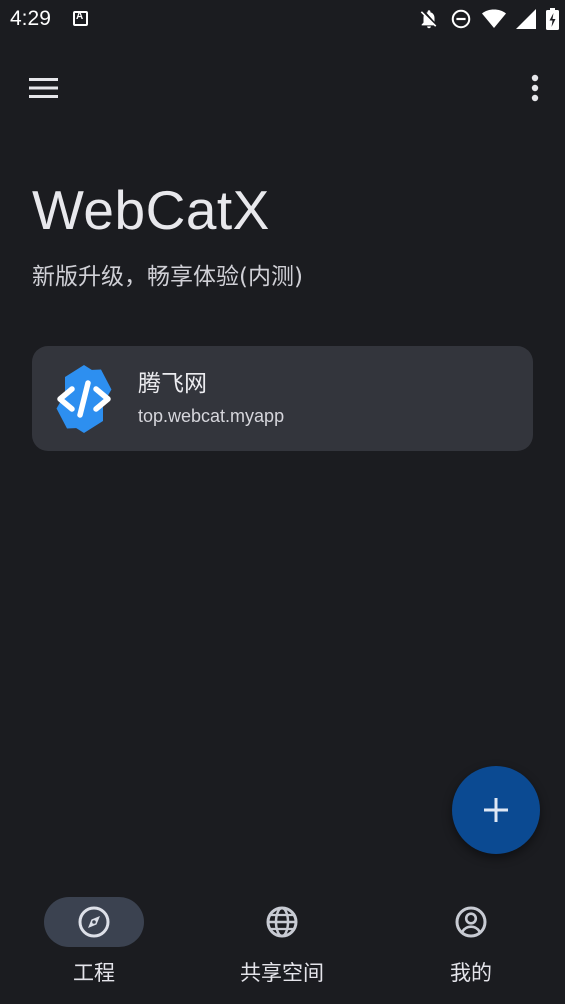  What do you see at coordinates (151, 210) in the screenshot?
I see `app-title: WebCatX` at bounding box center [151, 210].